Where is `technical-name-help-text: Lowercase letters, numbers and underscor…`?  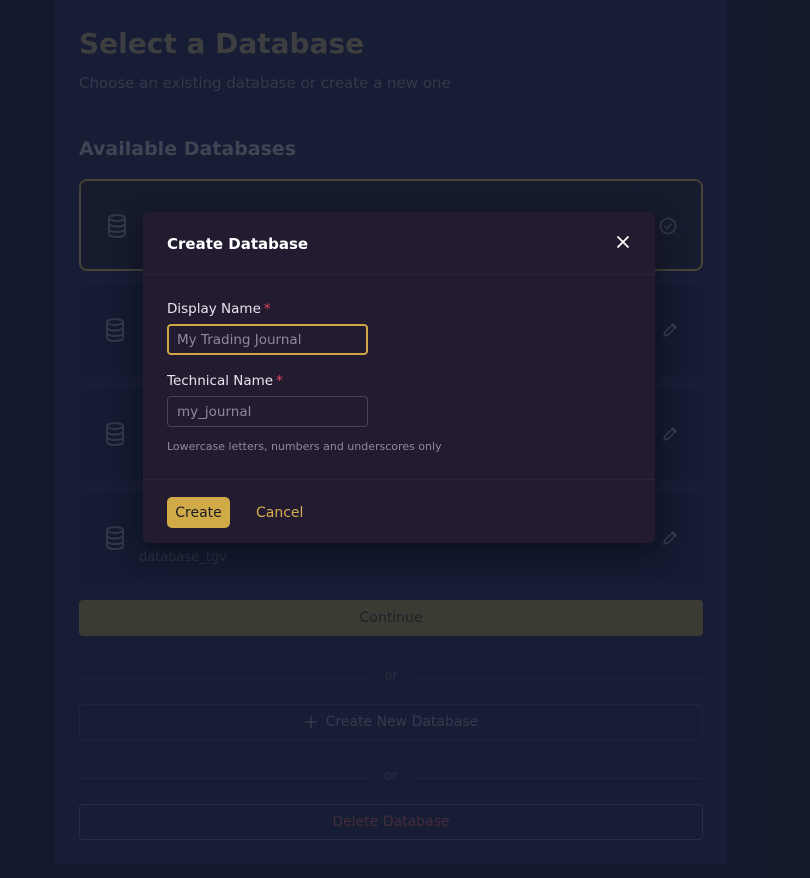 technical-name-help-text: Lowercase letters, numbers and underscor… is located at coordinates (304, 446).